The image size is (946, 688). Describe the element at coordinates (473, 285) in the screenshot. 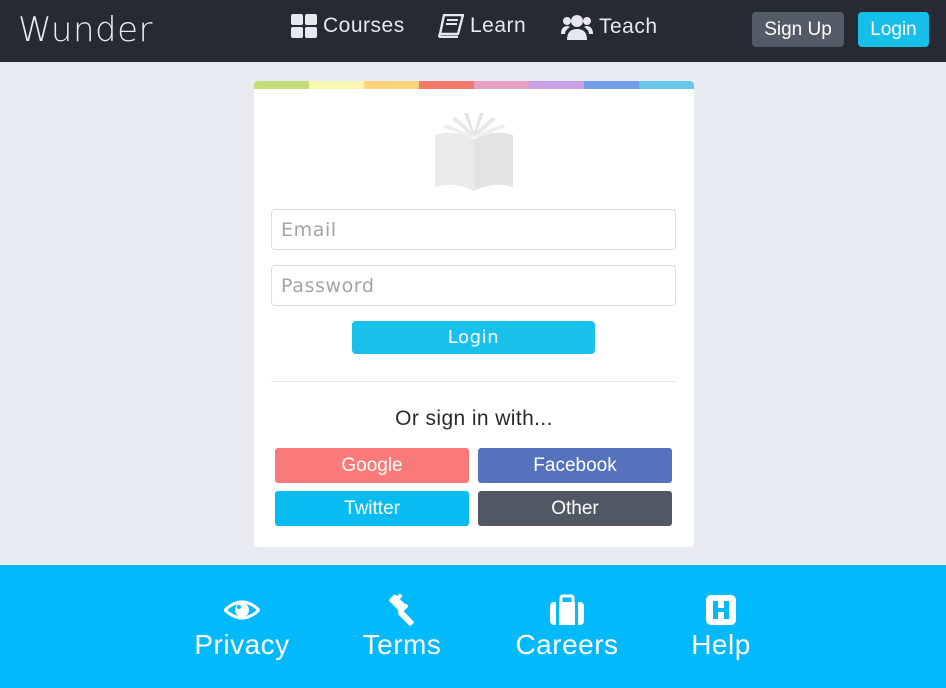

I see `password-field` at that location.